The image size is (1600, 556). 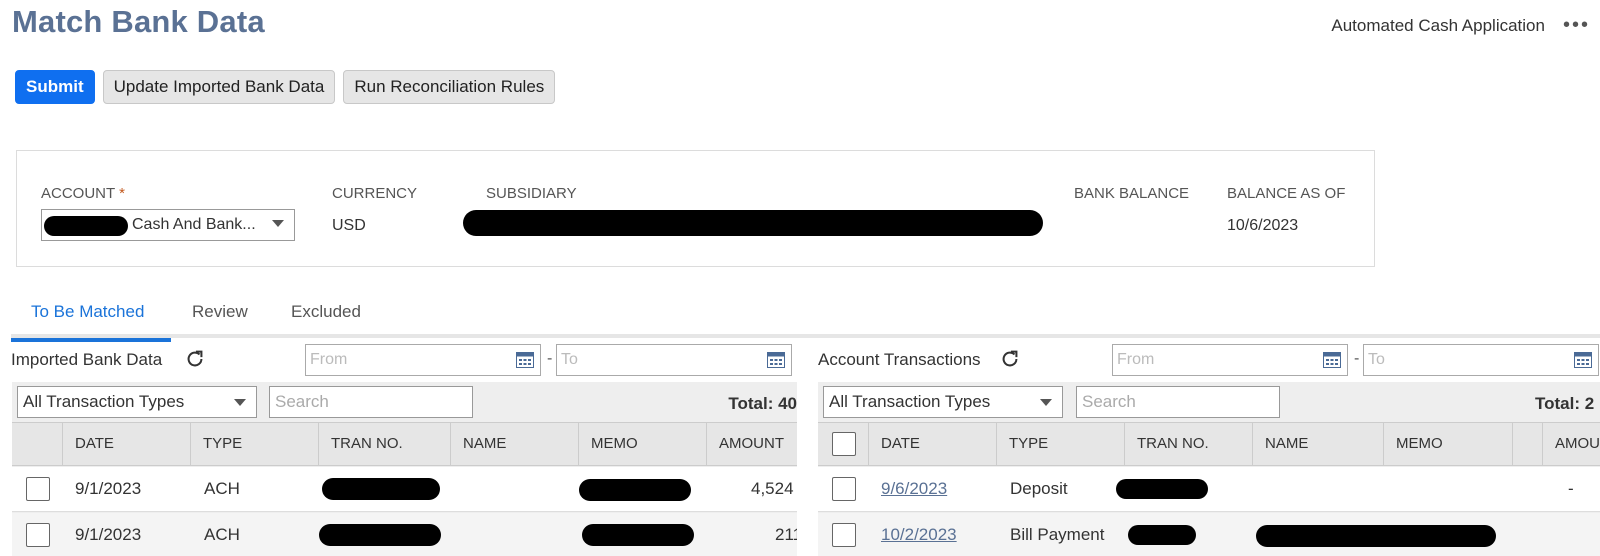 I want to click on select-all-checkbox, so click(x=844, y=444).